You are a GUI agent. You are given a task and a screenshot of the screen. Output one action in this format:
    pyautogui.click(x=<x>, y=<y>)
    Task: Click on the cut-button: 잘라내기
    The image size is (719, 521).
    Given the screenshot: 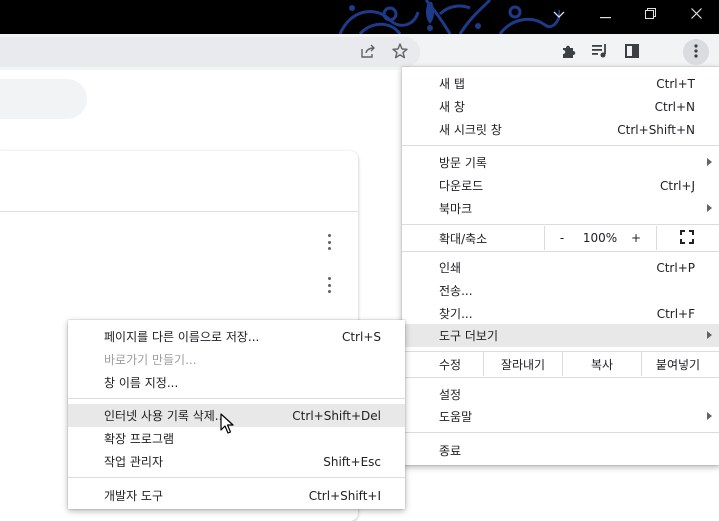 What is the action you would take?
    pyautogui.click(x=523, y=364)
    